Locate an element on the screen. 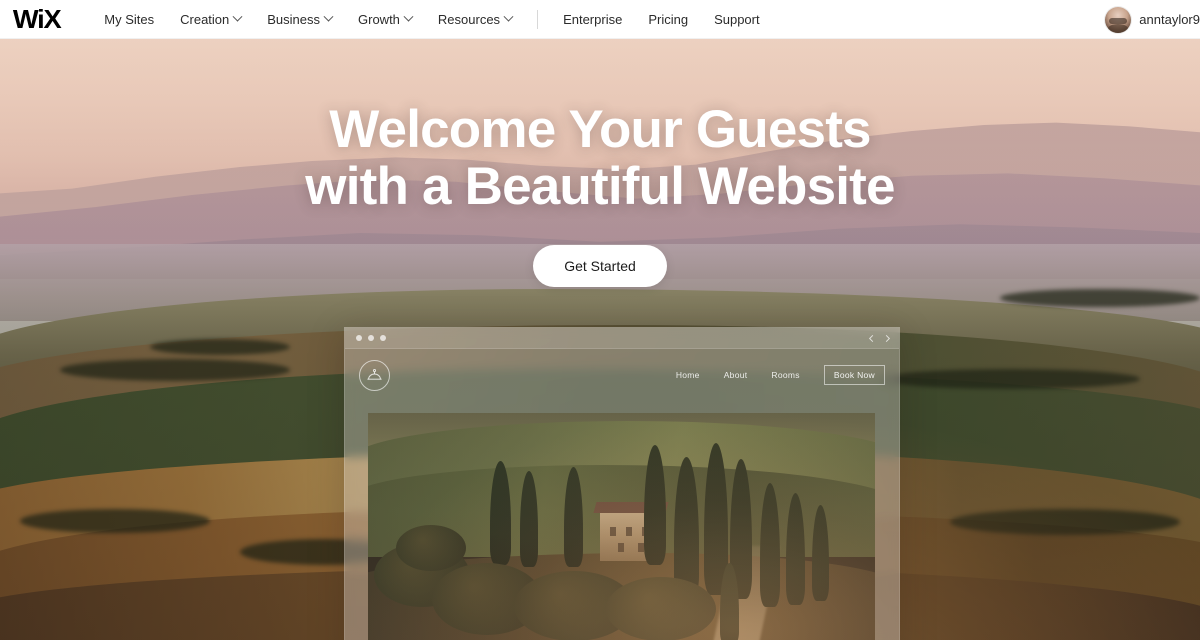  nav-item-label: Support is located at coordinates (737, 19).